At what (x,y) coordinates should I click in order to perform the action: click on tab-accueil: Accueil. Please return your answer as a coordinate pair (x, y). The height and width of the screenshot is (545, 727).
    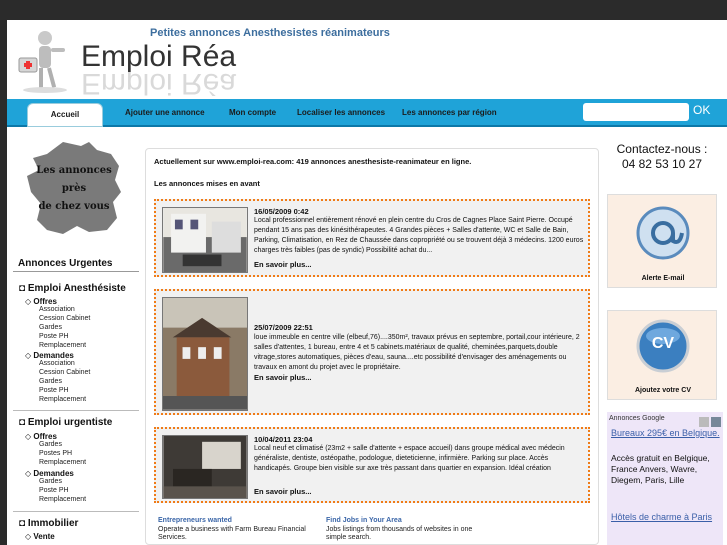
    Looking at the image, I should click on (65, 115).